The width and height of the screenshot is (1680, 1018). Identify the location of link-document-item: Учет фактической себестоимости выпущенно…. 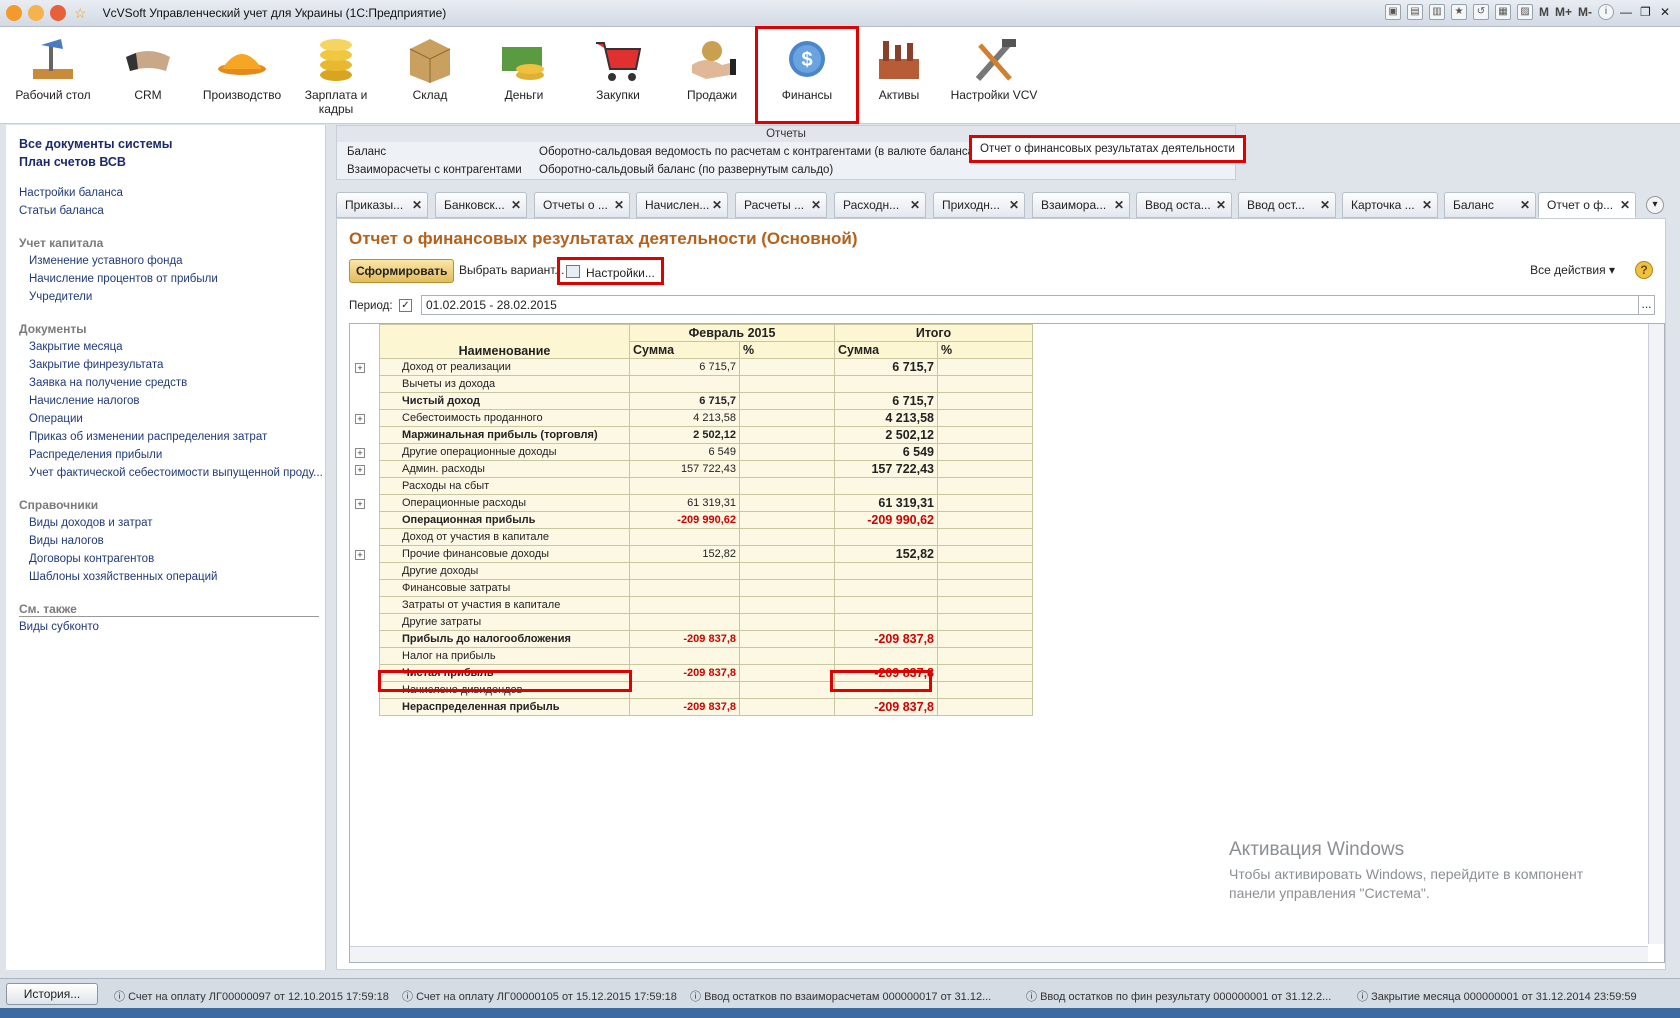
(176, 473).